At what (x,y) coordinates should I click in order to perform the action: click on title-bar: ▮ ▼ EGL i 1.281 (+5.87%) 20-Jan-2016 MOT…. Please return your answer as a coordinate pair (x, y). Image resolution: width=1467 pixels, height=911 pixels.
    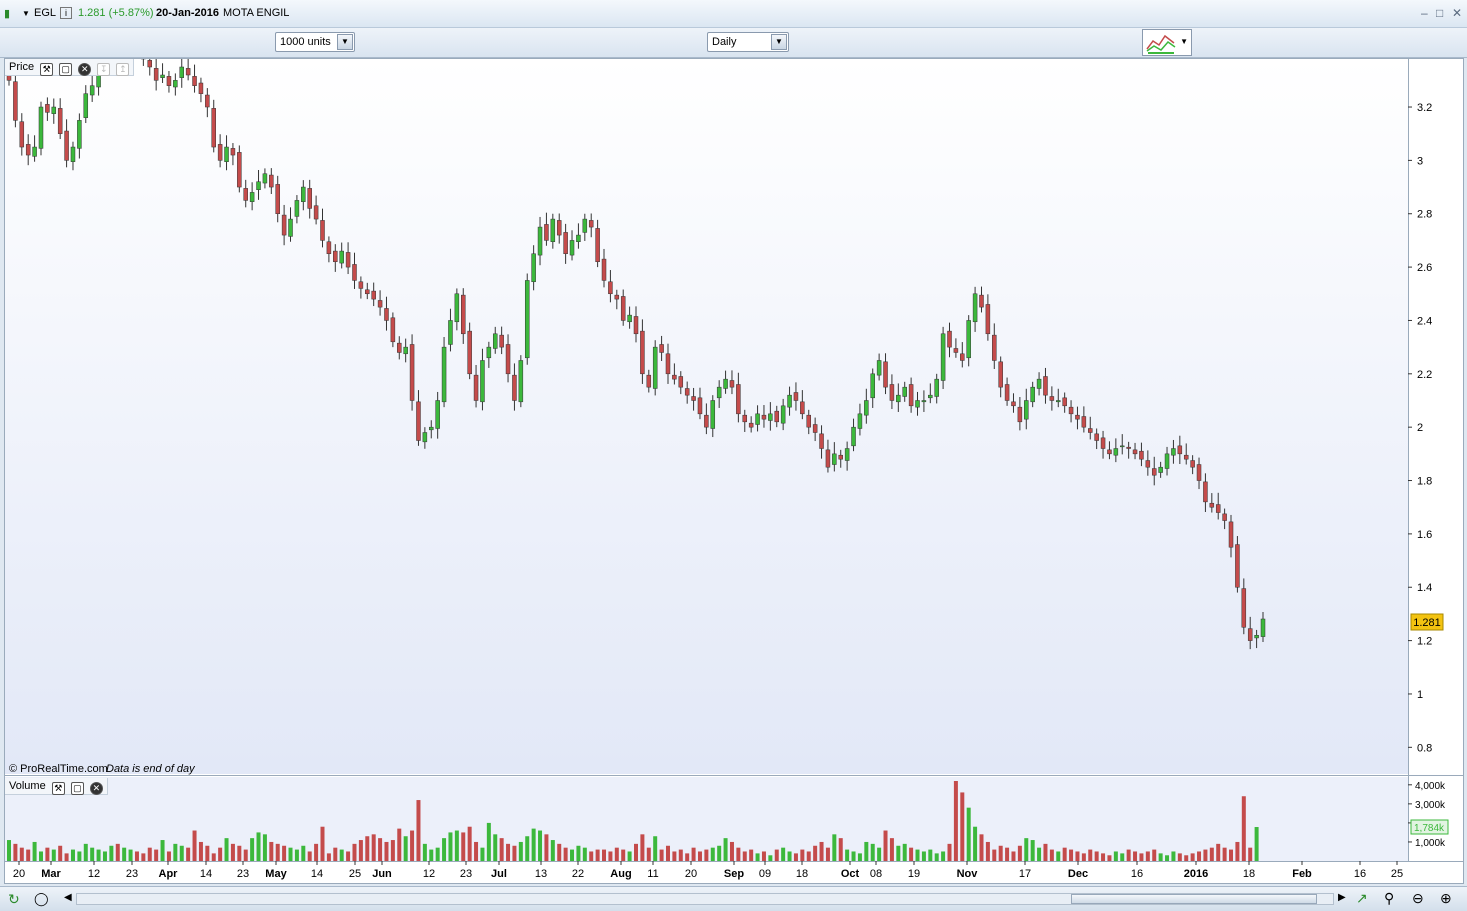
    Looking at the image, I should click on (733, 14).